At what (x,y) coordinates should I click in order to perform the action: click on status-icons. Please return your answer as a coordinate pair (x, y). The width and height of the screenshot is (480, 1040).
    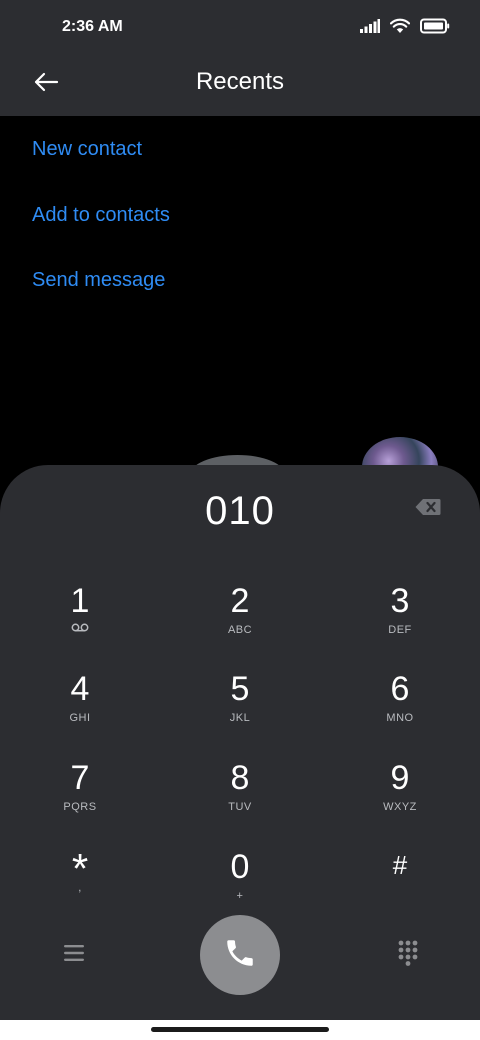
    Looking at the image, I should click on (405, 28).